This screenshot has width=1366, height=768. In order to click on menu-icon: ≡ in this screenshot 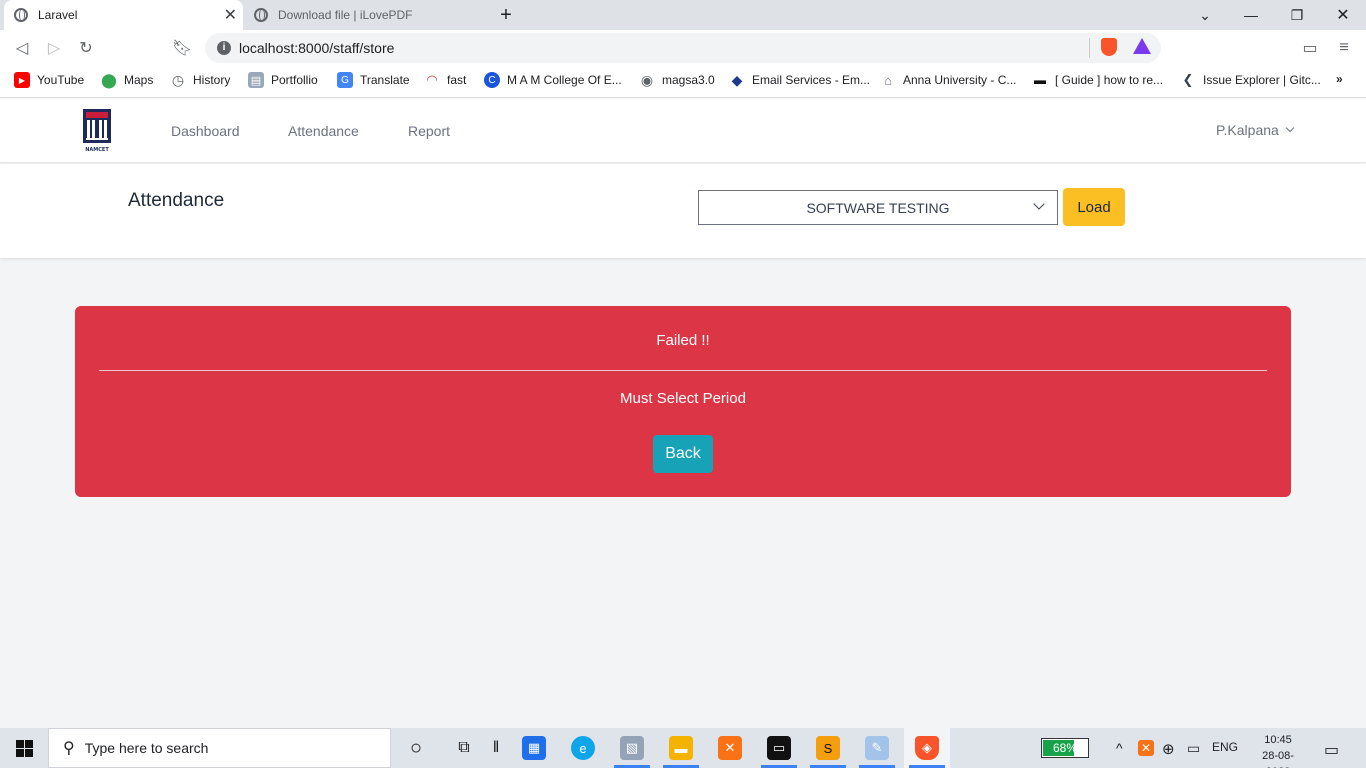, I will do `click(1344, 48)`.